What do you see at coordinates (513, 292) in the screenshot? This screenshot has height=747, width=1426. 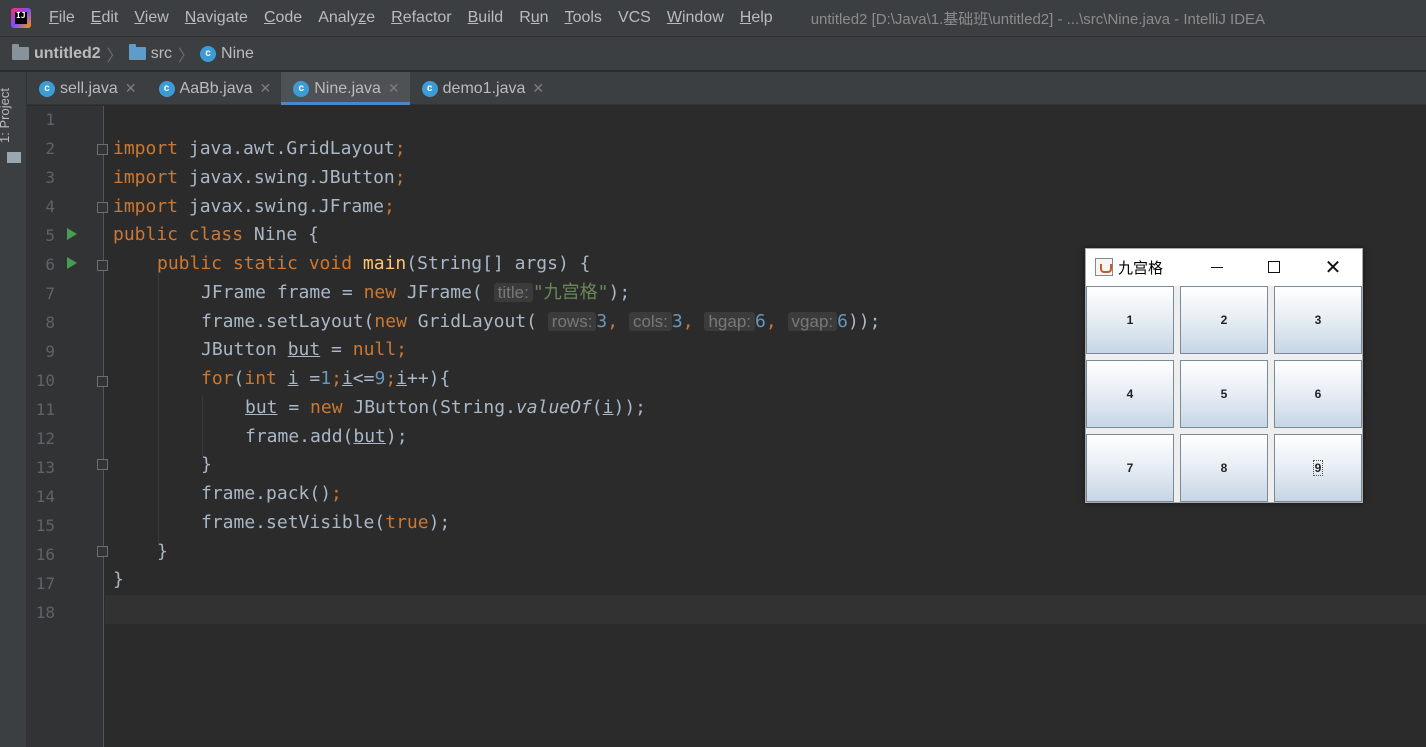 I see `param-hint: title:` at bounding box center [513, 292].